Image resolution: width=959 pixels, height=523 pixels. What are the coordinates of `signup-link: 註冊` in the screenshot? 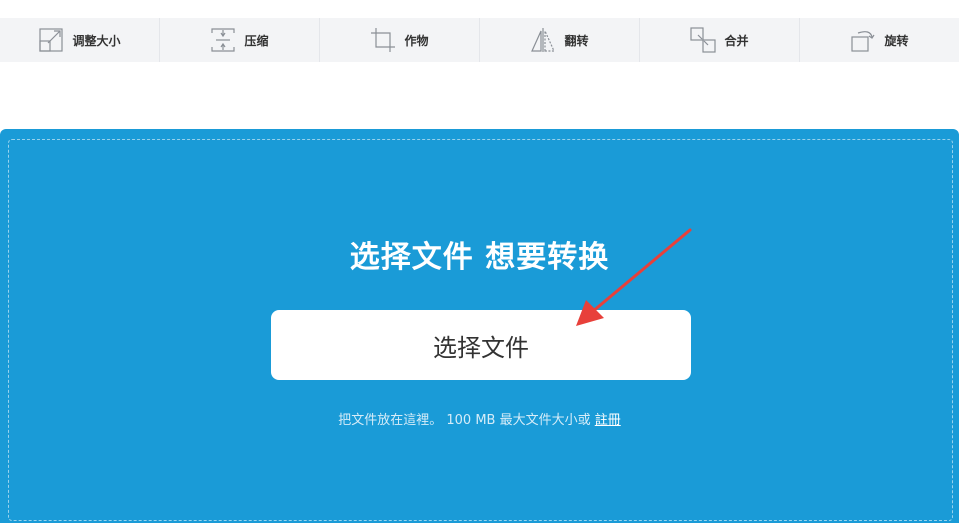 It's located at (608, 420).